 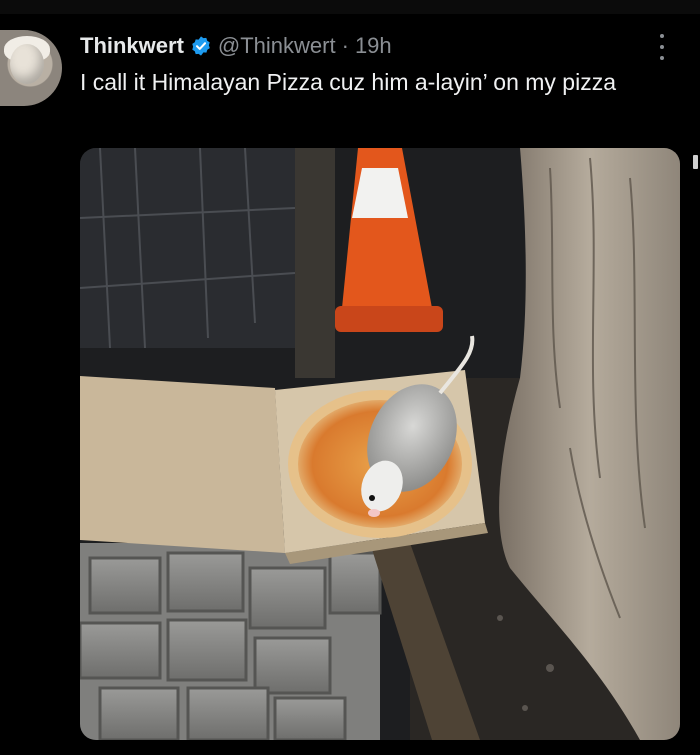 I want to click on avatar, so click(x=31, y=68).